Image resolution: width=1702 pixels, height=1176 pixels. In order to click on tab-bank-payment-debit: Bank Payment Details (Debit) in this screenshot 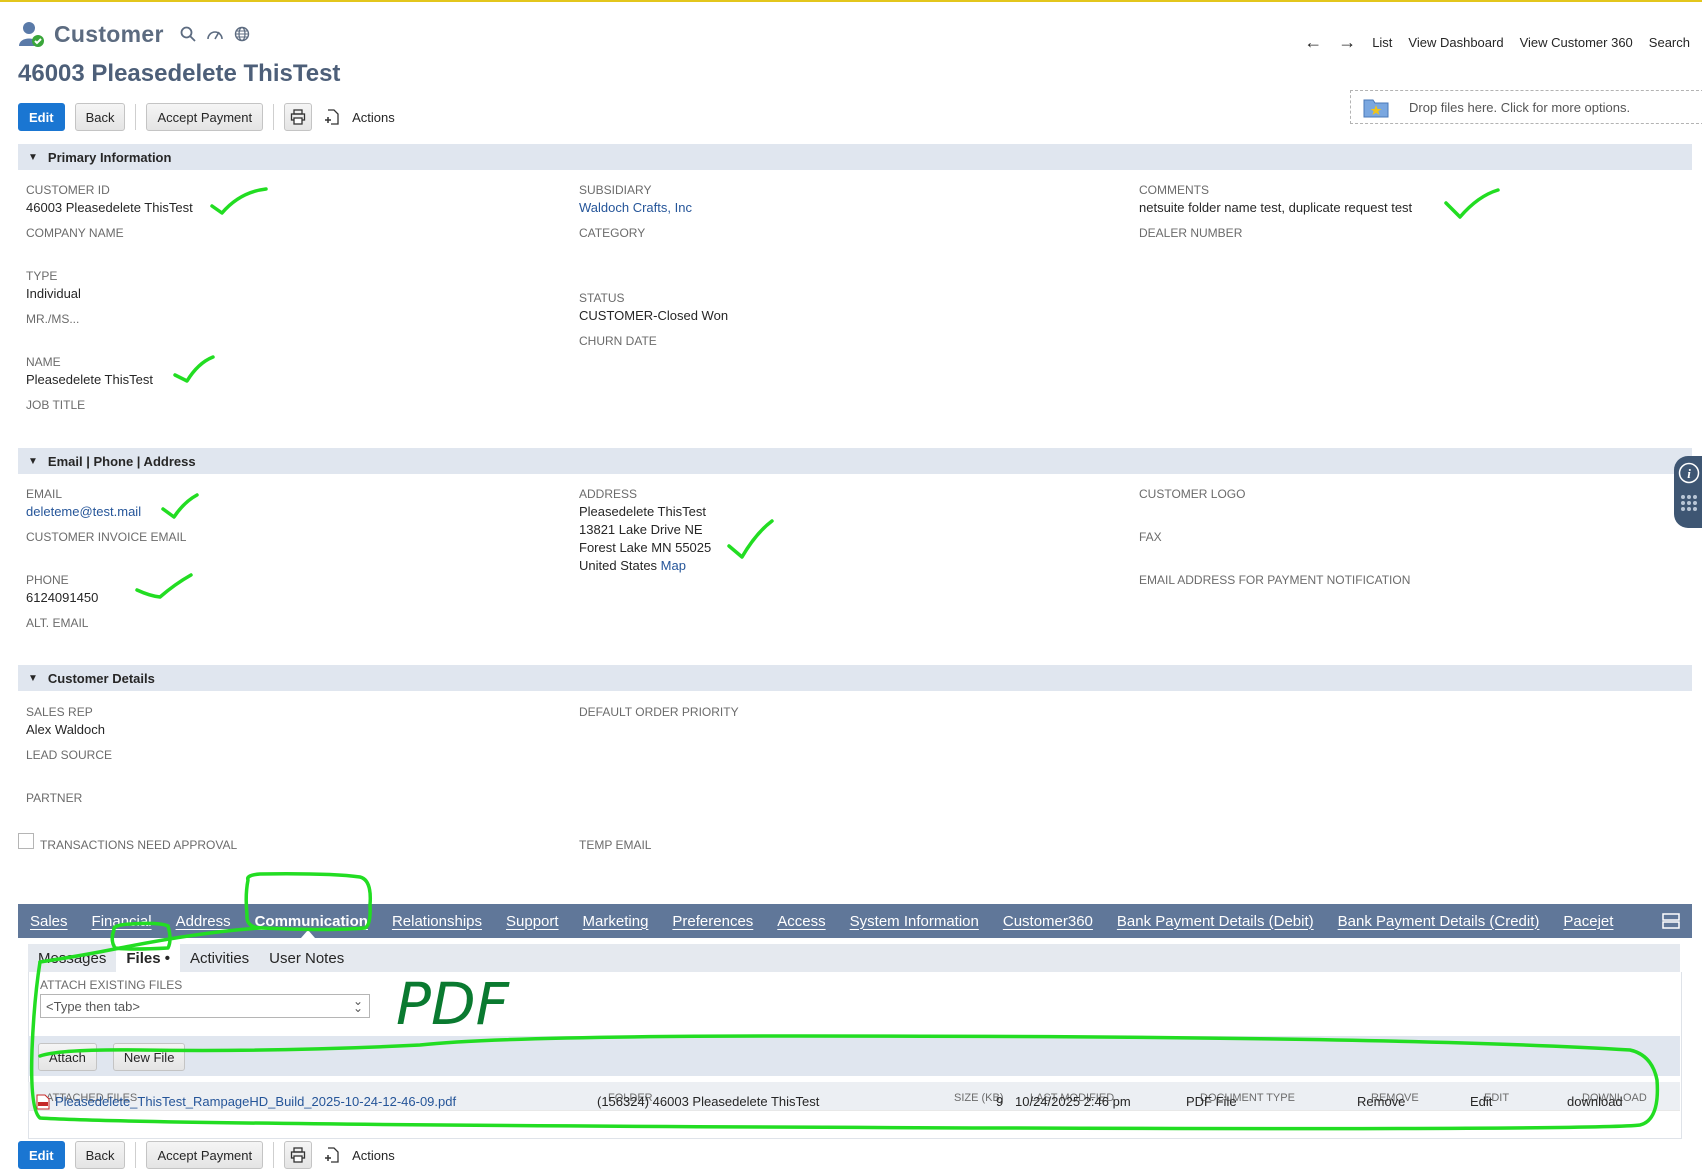, I will do `click(1215, 921)`.